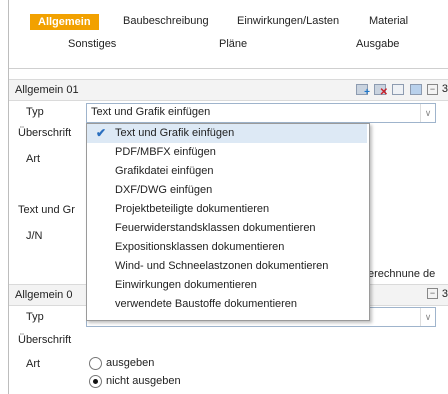 The image size is (448, 394). I want to click on tab-material: Material, so click(388, 21).